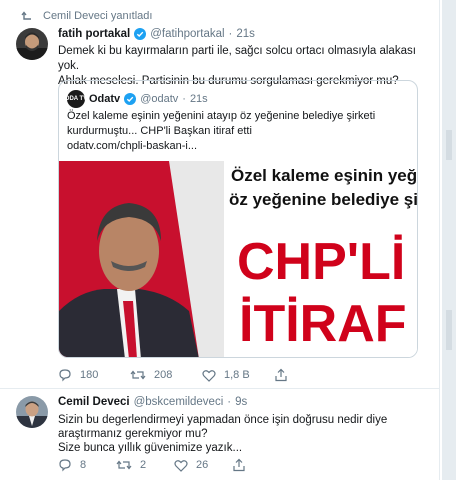 Image resolution: width=456 pixels, height=480 pixels. What do you see at coordinates (187, 34) in the screenshot?
I see `author-handle: @fatihportakal` at bounding box center [187, 34].